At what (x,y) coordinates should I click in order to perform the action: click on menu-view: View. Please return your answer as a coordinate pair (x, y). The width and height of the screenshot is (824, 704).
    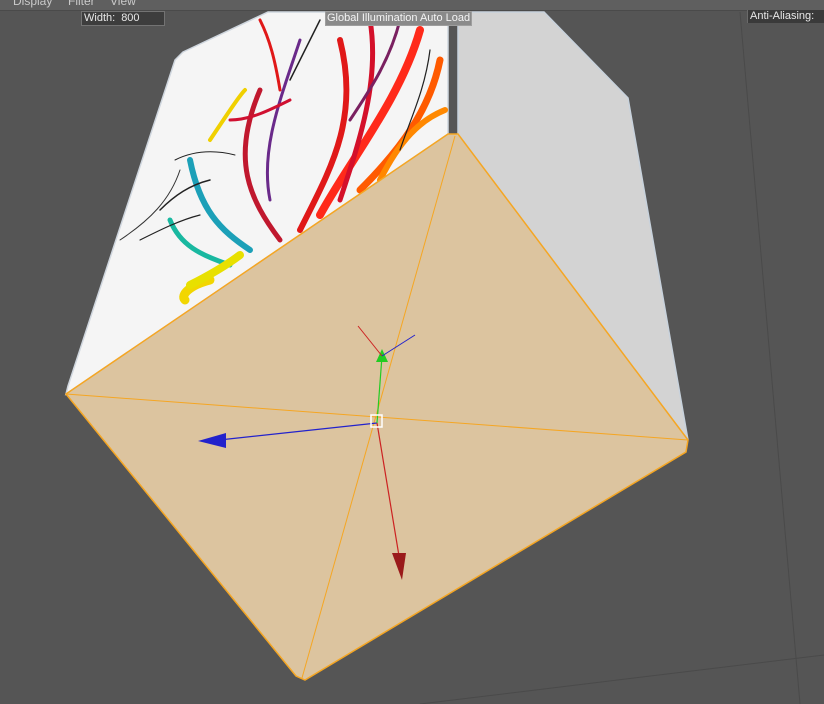
    Looking at the image, I should click on (123, 4).